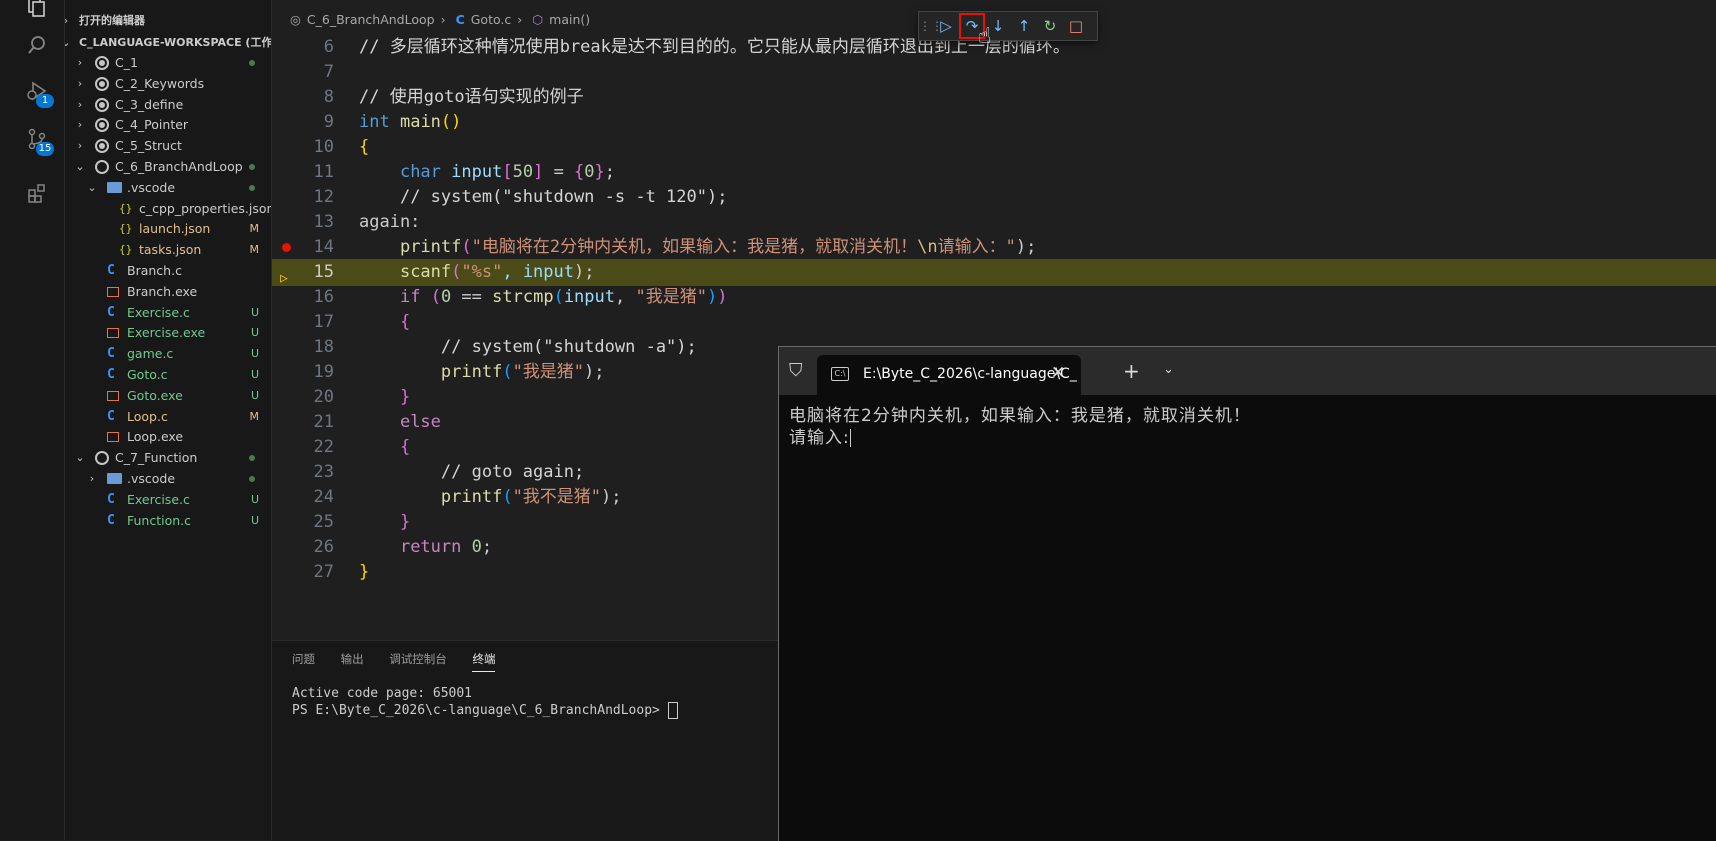 The image size is (1716, 841). What do you see at coordinates (168, 250) in the screenshot?
I see `tree-item: {} tasks.json M` at bounding box center [168, 250].